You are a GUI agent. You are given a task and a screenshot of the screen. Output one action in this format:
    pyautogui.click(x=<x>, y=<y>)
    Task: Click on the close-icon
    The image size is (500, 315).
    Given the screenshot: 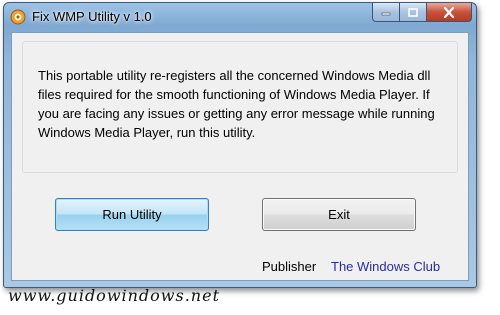 What is the action you would take?
    pyautogui.click(x=449, y=12)
    